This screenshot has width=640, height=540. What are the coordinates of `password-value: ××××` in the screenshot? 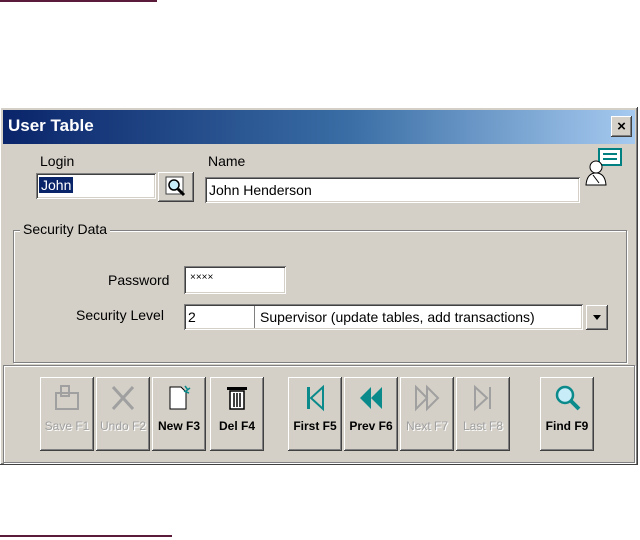 It's located at (202, 277).